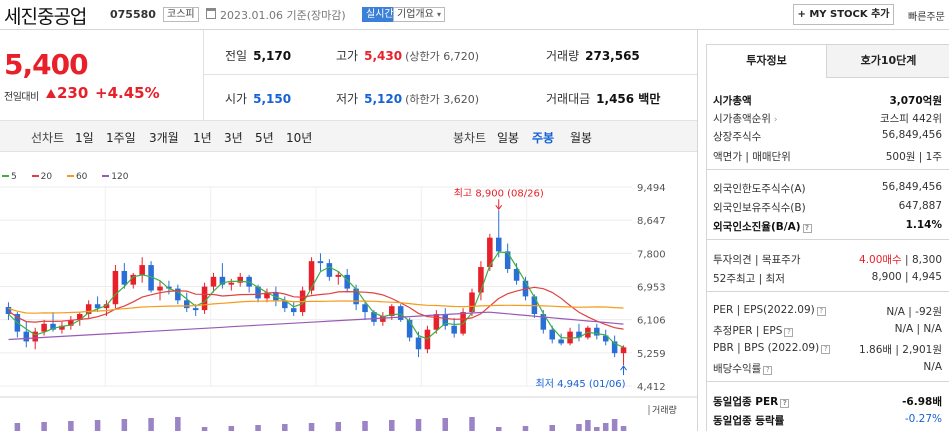 This screenshot has height=431, width=949. Describe the element at coordinates (211, 13) in the screenshot. I see `calendar-icon` at that location.